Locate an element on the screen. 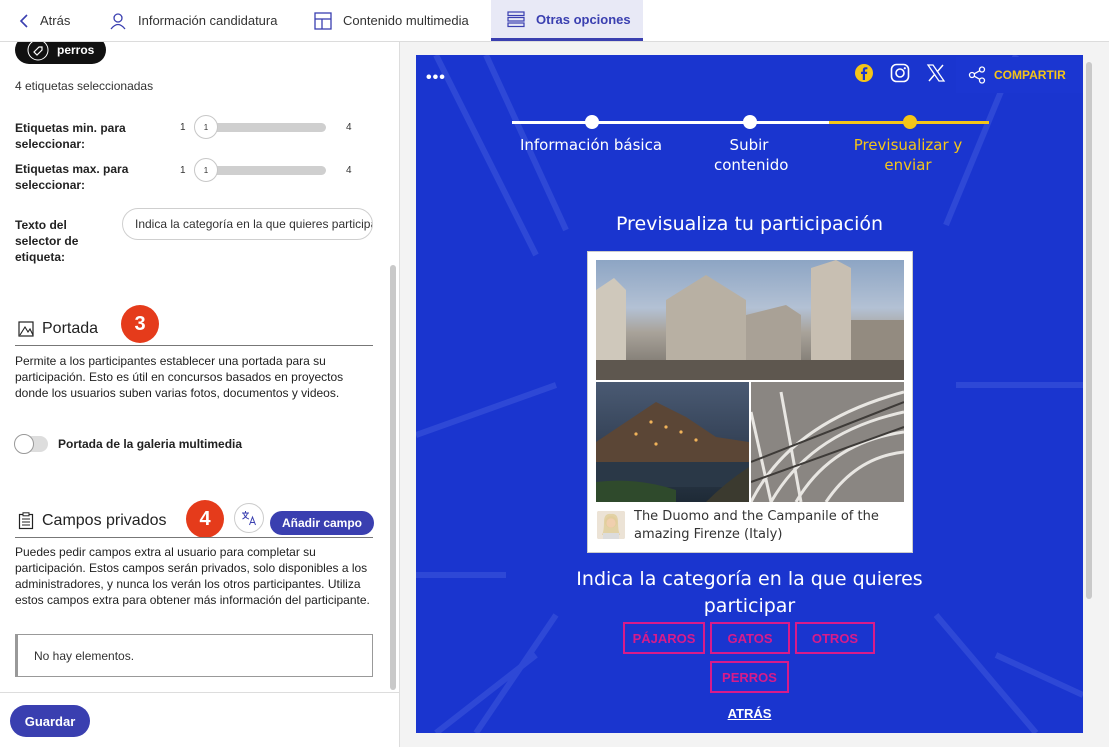 Image resolution: width=1109 pixels, height=747 pixels. menu-dots-button: ••• is located at coordinates (436, 78).